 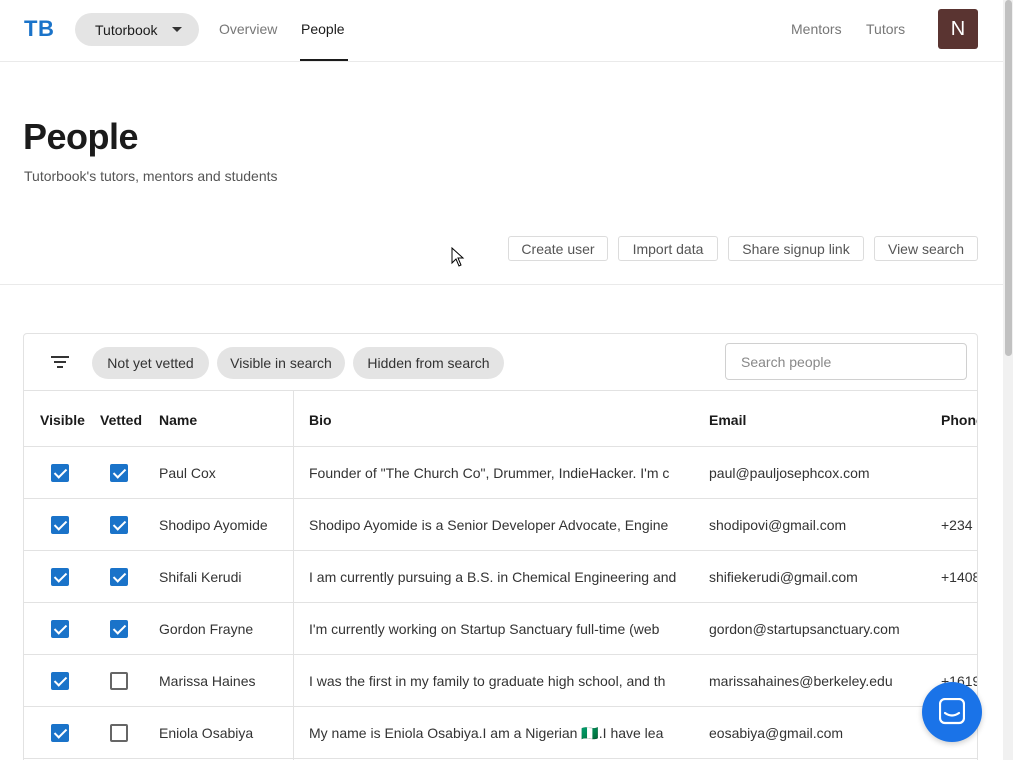 I want to click on search-input, so click(x=846, y=361).